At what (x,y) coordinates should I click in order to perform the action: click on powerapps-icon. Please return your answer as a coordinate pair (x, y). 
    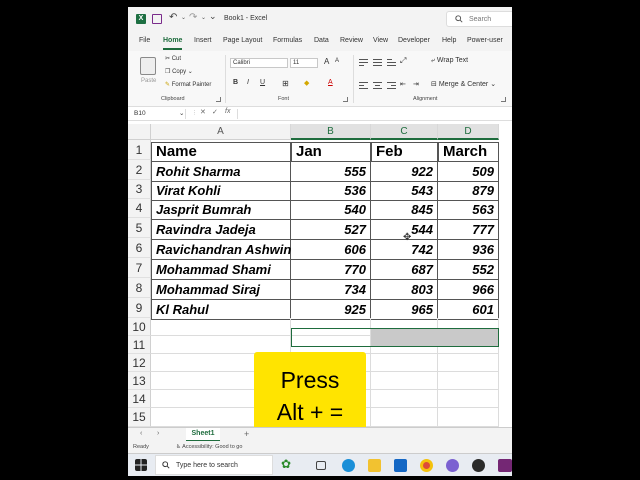
    Looking at the image, I should click on (505, 465).